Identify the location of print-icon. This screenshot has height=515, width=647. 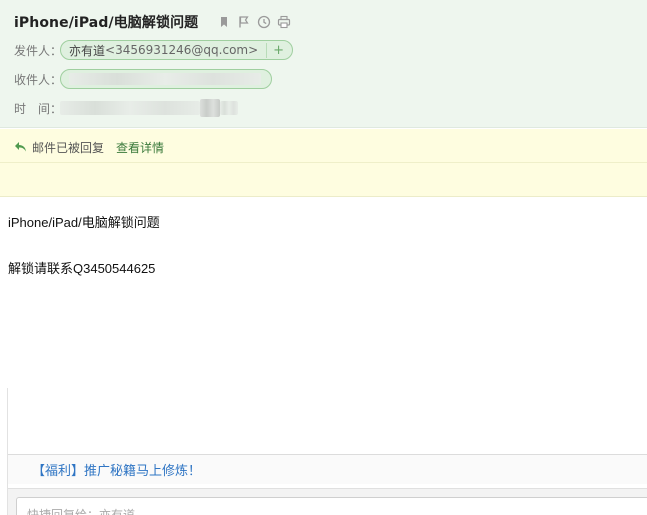
(284, 22).